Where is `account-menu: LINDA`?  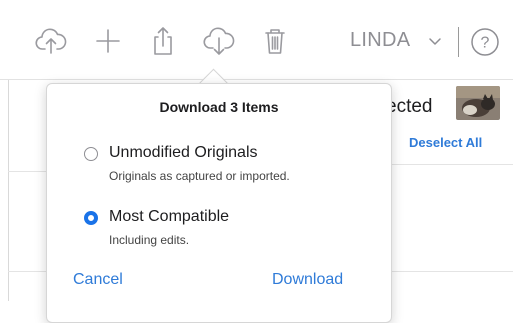 account-menu: LINDA is located at coordinates (380, 42).